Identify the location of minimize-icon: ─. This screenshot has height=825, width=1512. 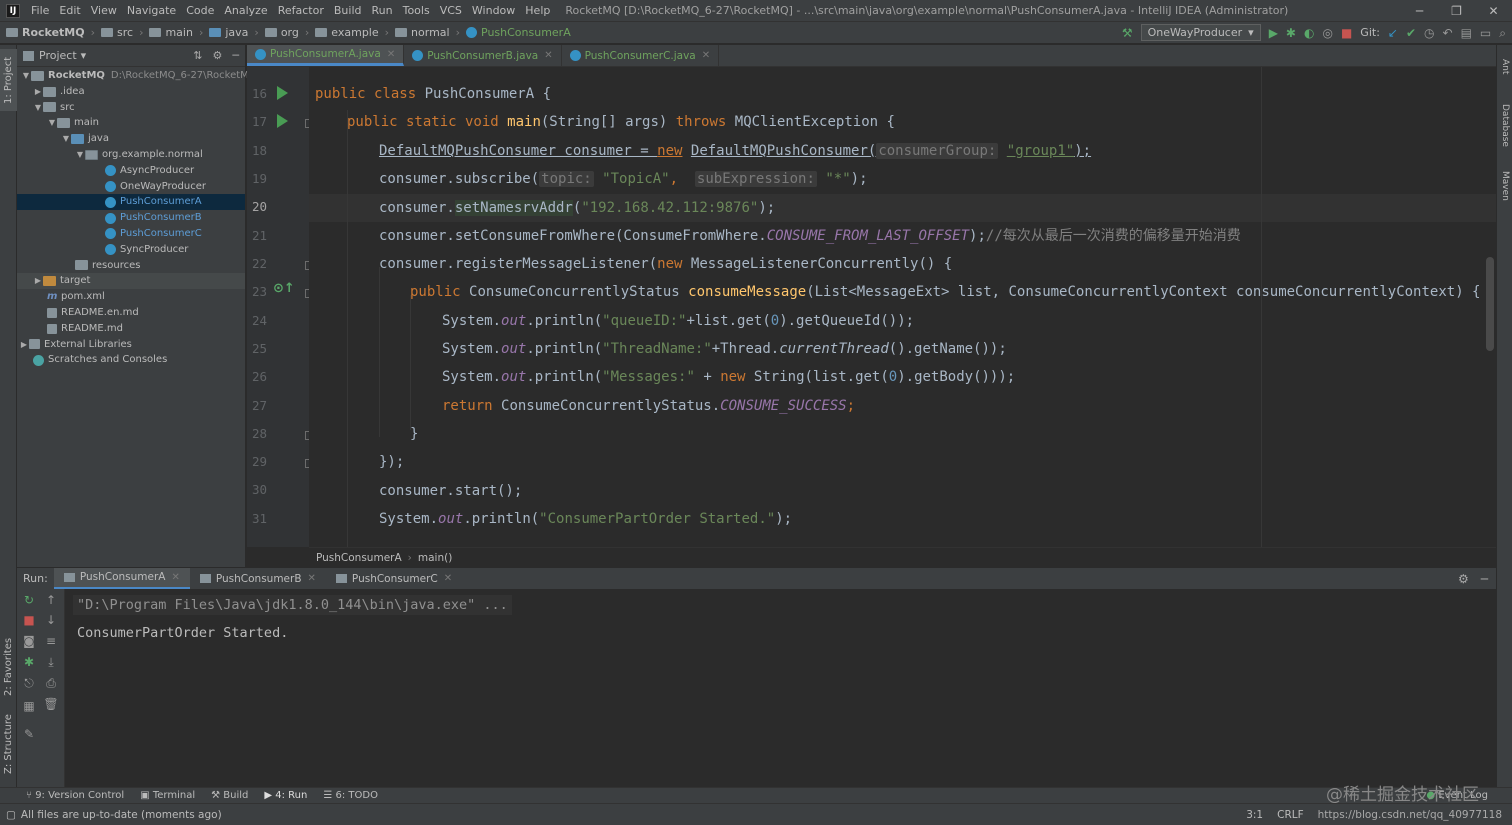
(1419, 11).